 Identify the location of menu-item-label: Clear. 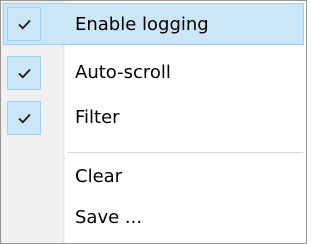
(99, 176).